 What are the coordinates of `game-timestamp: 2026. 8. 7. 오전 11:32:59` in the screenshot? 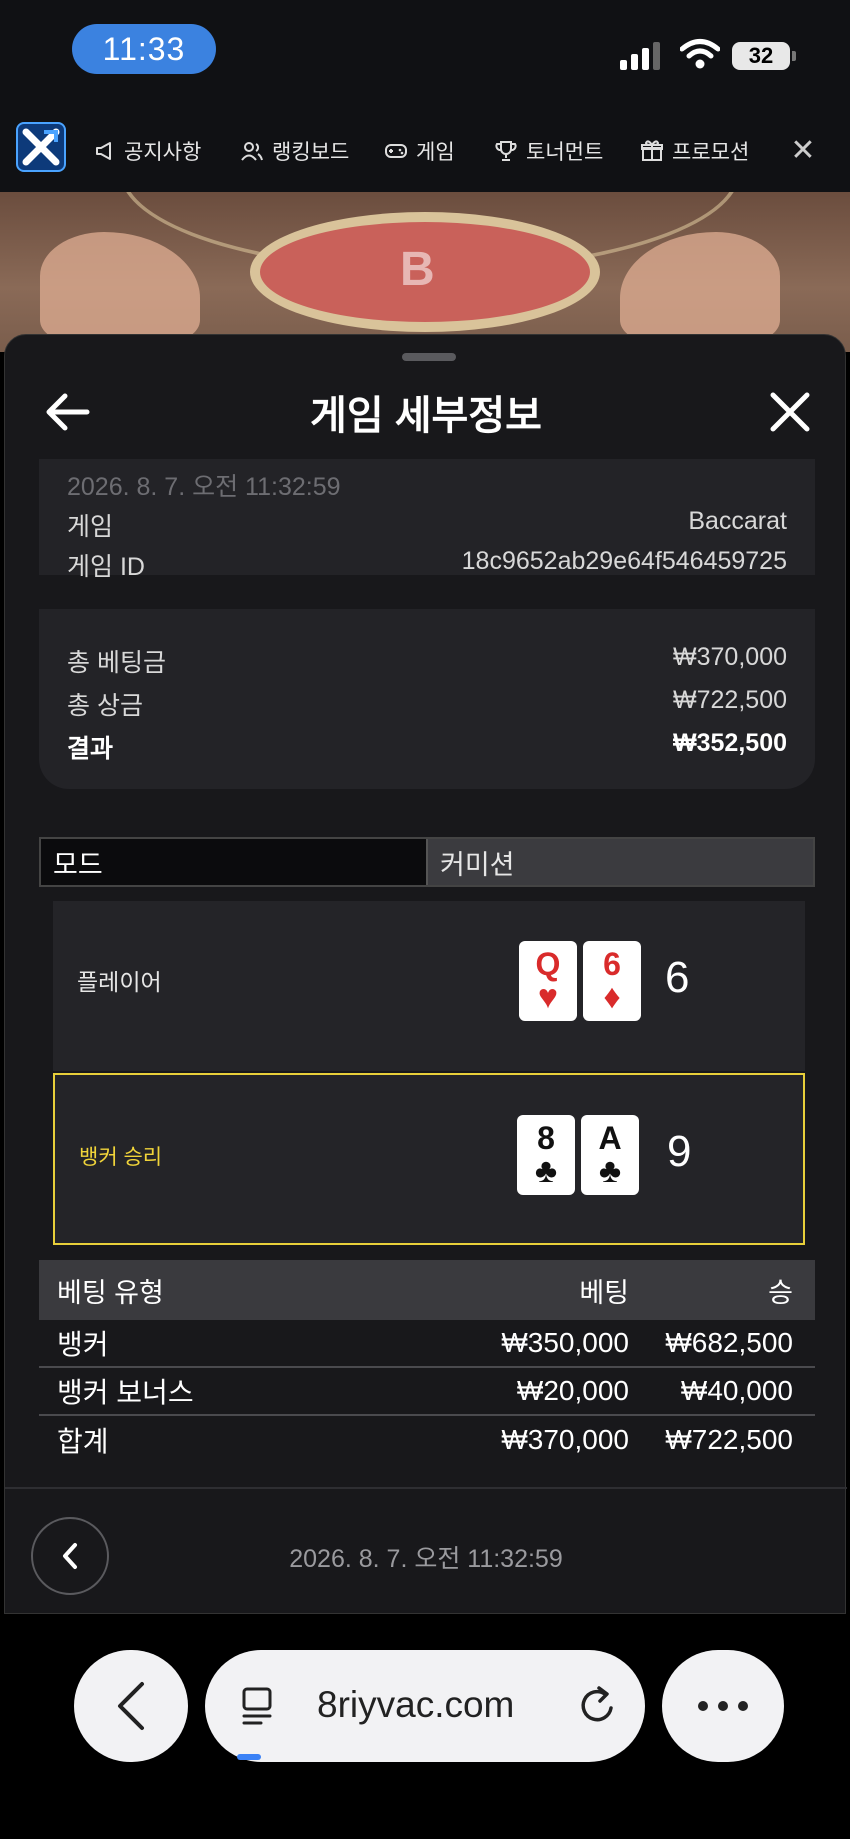 It's located at (204, 487).